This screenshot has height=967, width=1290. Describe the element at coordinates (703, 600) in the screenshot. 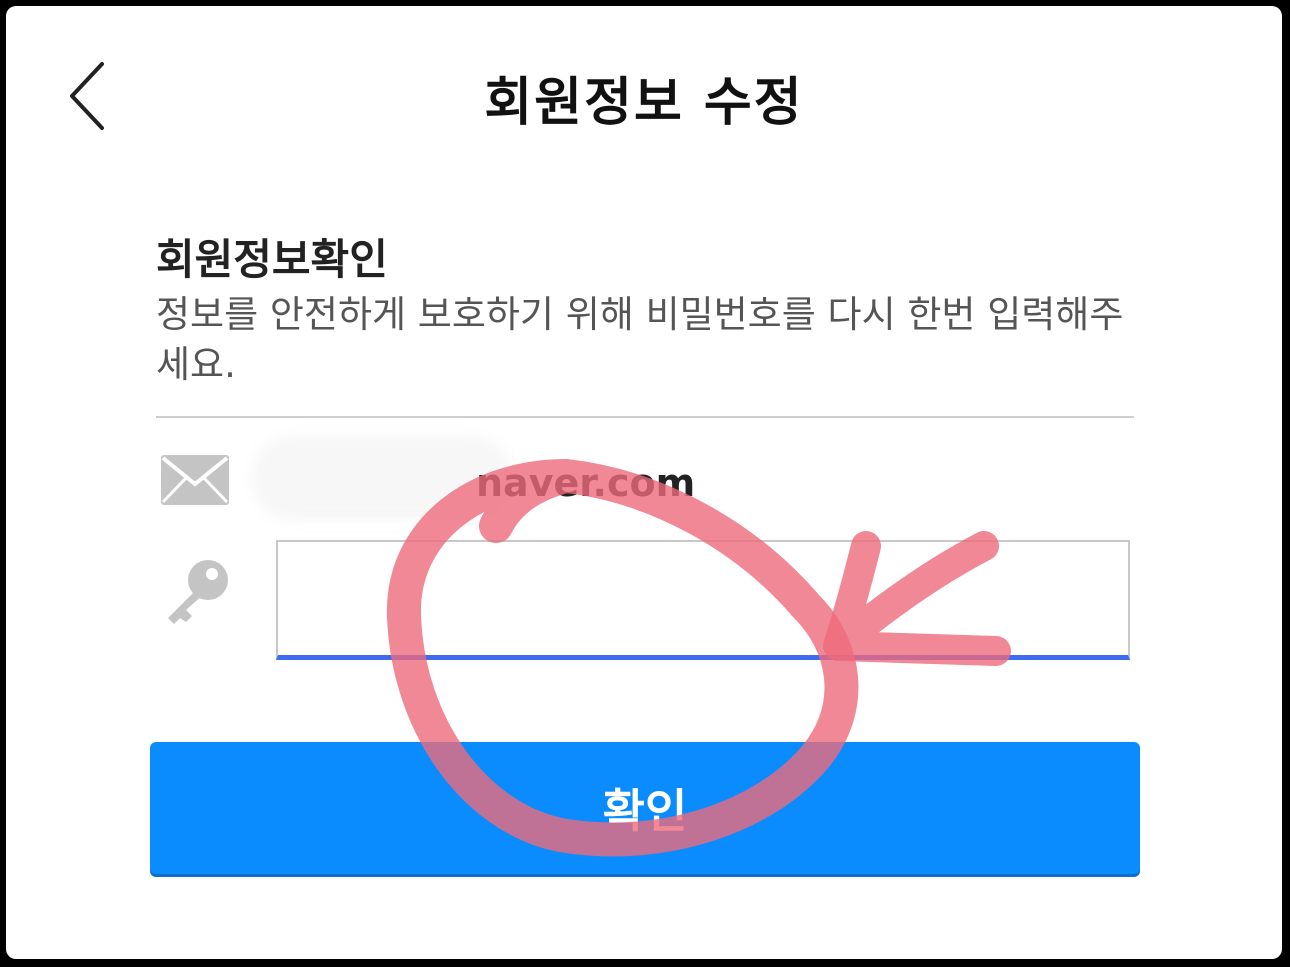

I see `password-input` at that location.